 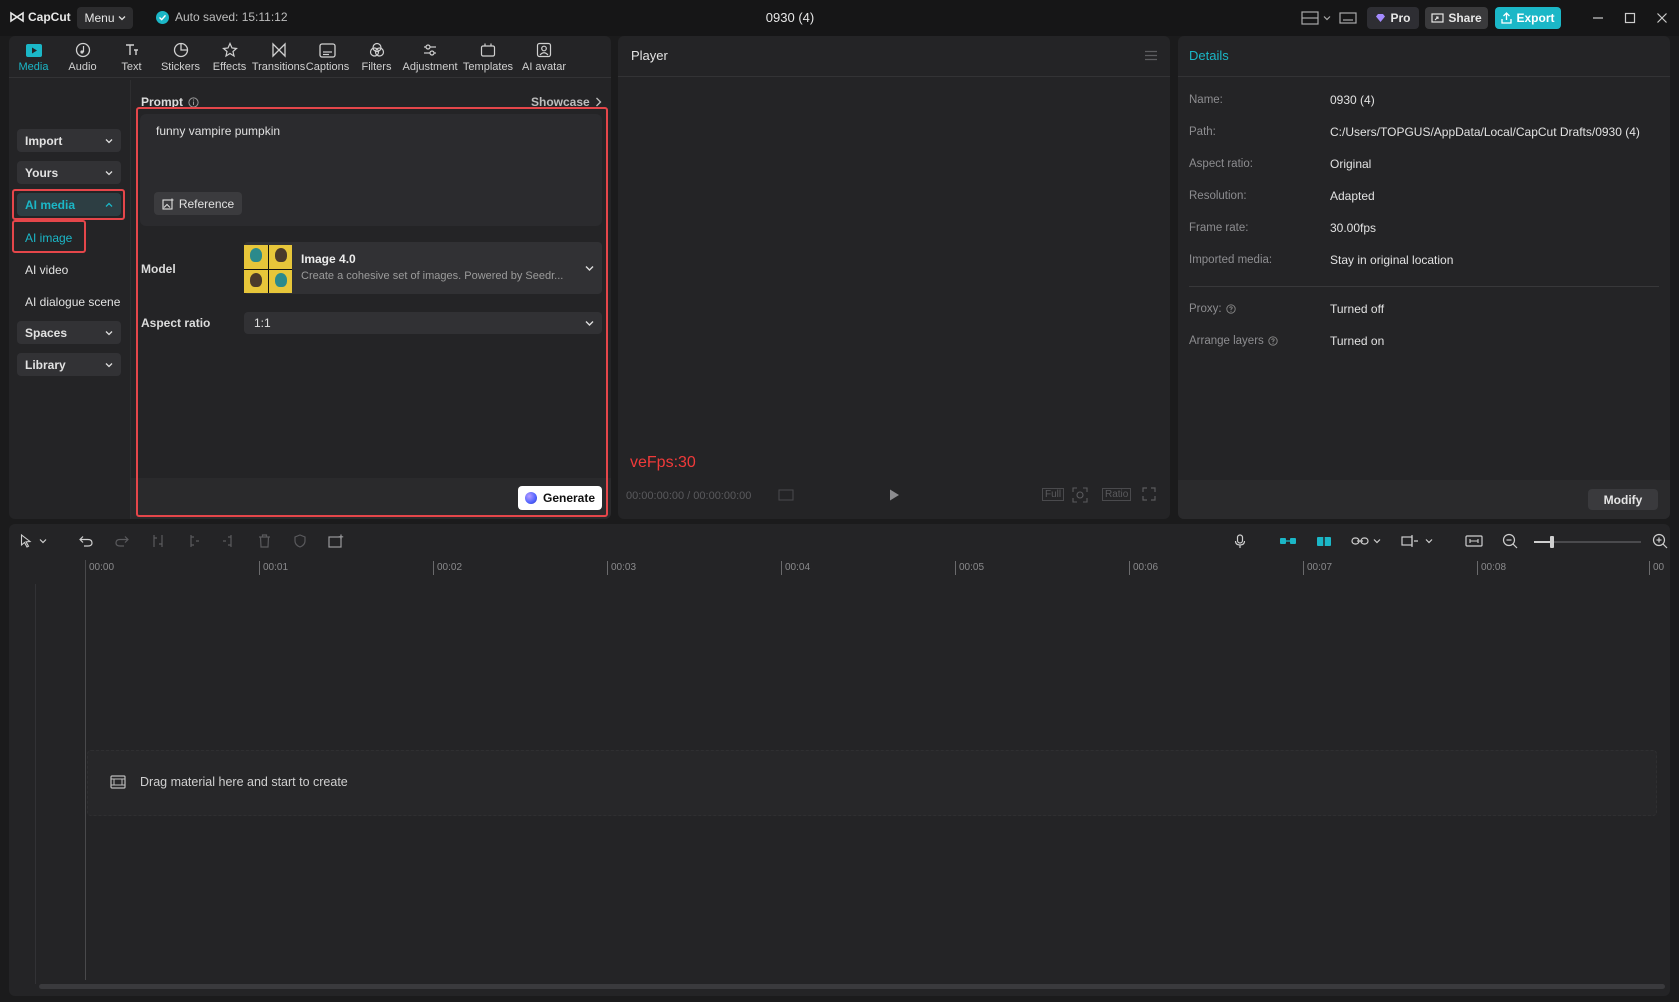 What do you see at coordinates (82, 67) in the screenshot?
I see `tab-label: Audio` at bounding box center [82, 67].